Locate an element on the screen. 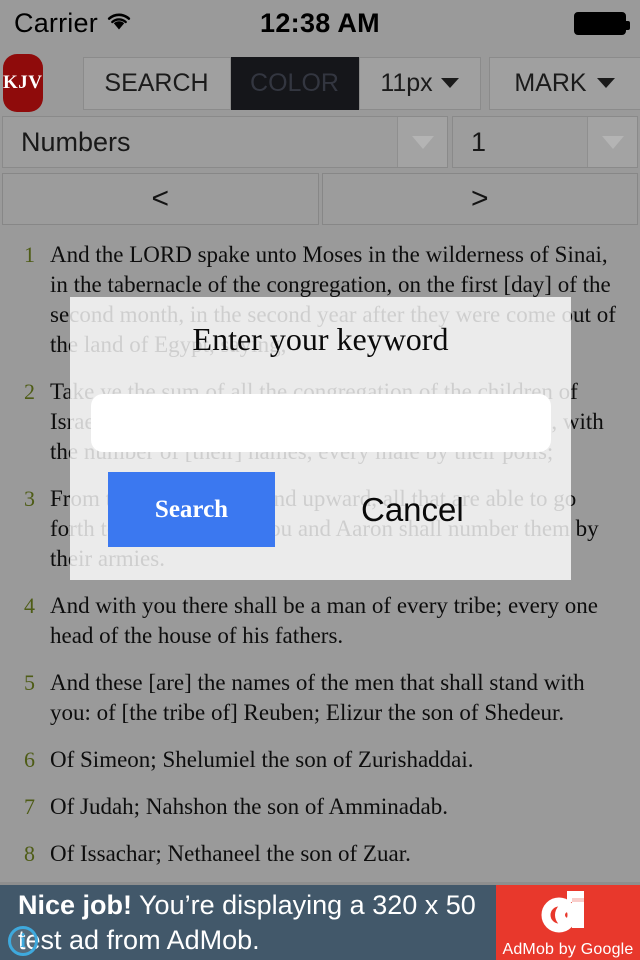 This screenshot has width=640, height=960. battery-icon is located at coordinates (602, 23).